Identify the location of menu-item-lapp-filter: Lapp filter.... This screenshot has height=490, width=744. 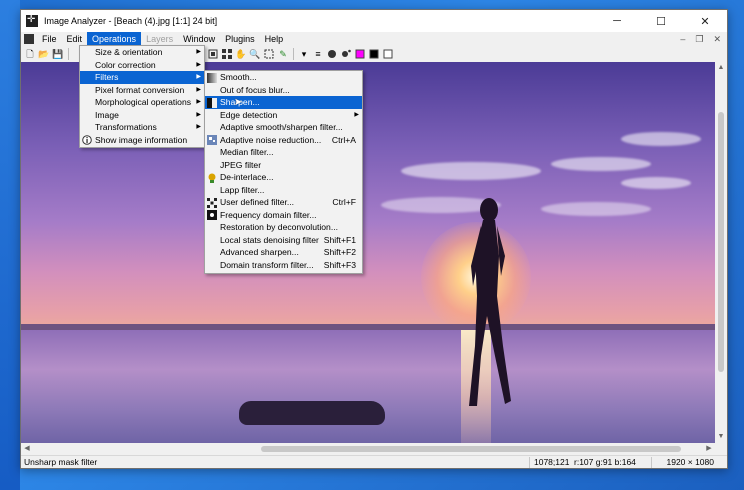
(283, 190).